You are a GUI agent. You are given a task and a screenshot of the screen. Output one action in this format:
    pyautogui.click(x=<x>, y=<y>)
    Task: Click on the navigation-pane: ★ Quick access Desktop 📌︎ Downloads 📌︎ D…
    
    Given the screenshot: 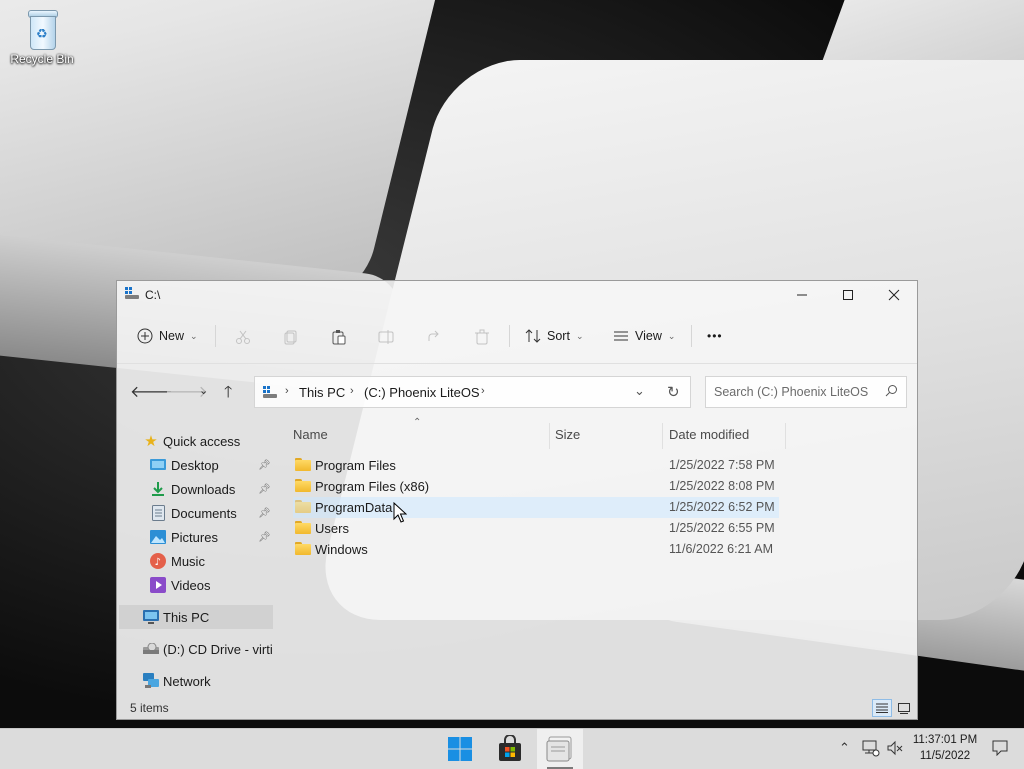 What is the action you would take?
    pyautogui.click(x=197, y=559)
    